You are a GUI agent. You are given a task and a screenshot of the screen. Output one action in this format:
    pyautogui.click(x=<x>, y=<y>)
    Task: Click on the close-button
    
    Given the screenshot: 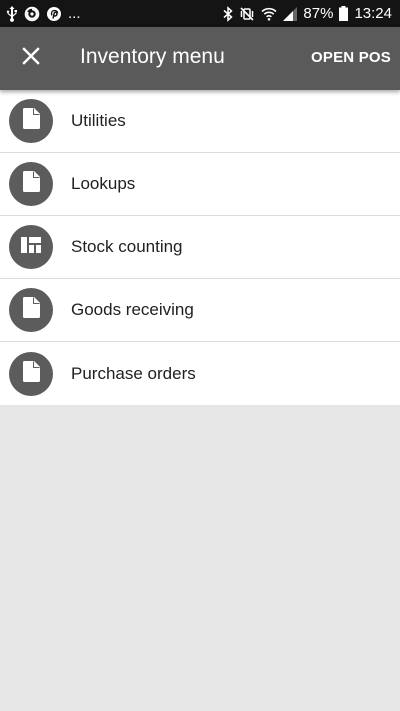 What is the action you would take?
    pyautogui.click(x=31, y=58)
    